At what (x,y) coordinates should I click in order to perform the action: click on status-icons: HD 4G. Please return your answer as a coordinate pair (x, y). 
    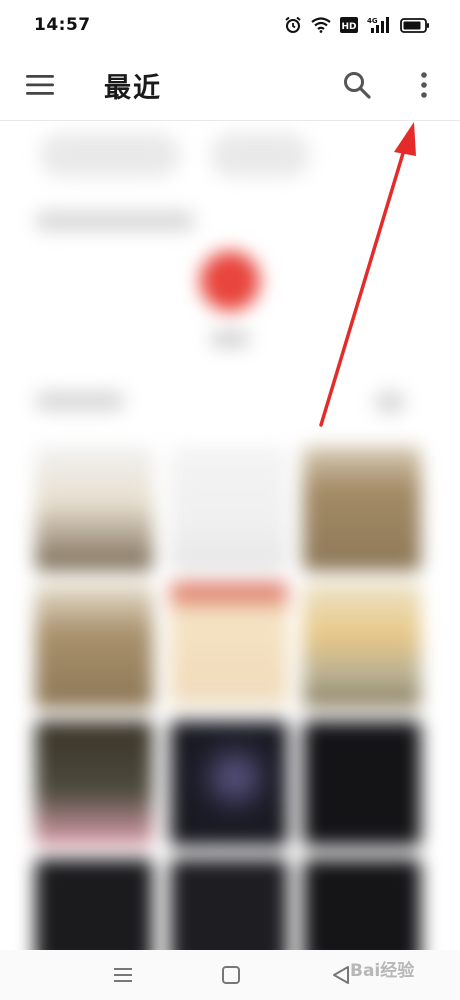
    Looking at the image, I should click on (357, 25).